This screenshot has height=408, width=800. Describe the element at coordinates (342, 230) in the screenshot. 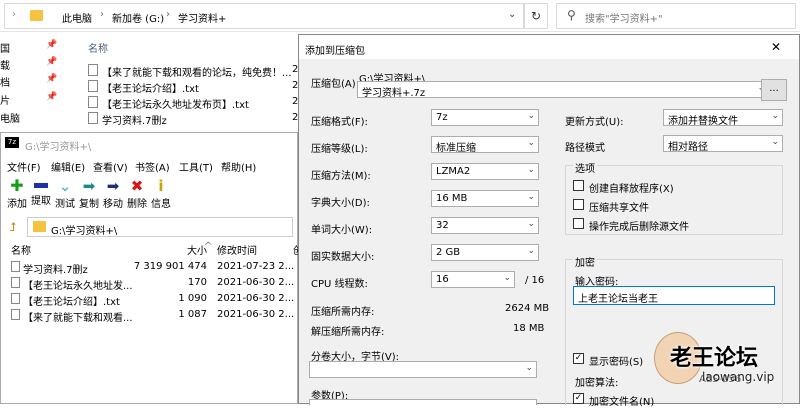

I see `word-label: 单词大小(W):` at that location.